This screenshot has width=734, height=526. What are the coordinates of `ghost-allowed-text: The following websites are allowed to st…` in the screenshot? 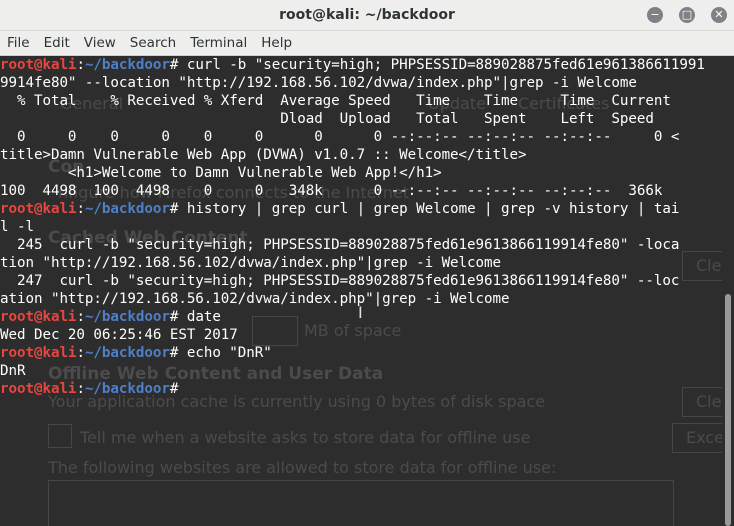 It's located at (302, 467).